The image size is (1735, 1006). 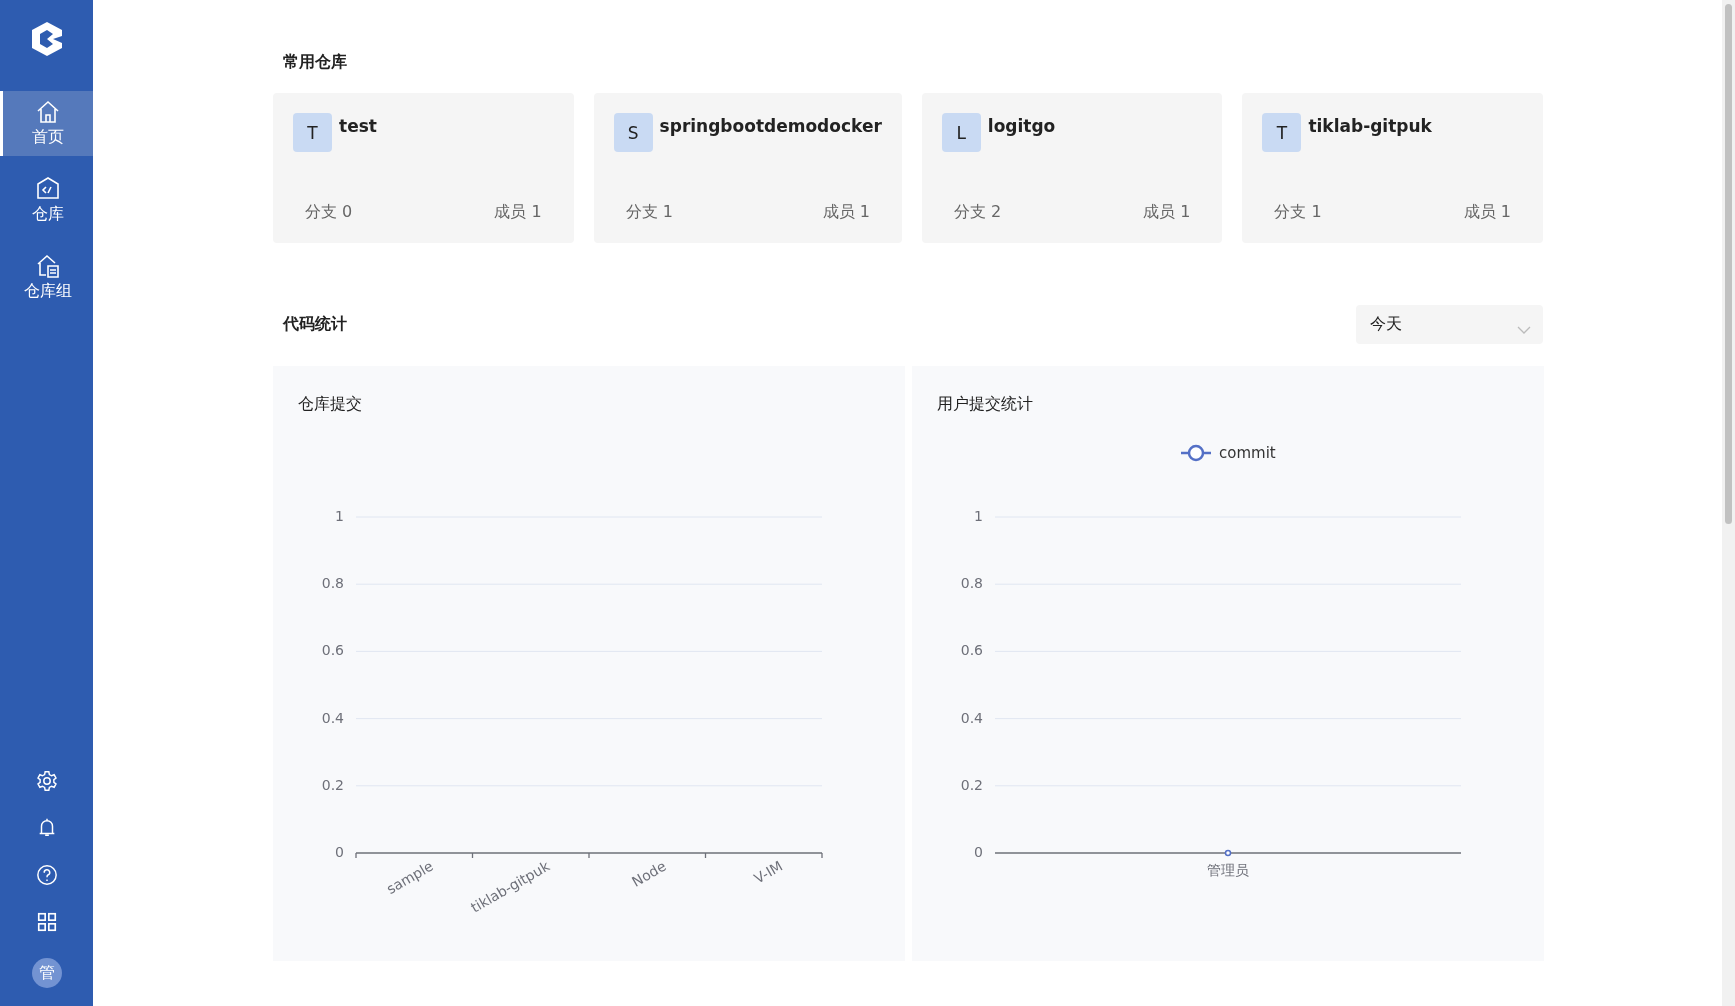 What do you see at coordinates (768, 872) in the screenshot?
I see `x-tick-label: V-IM` at bounding box center [768, 872].